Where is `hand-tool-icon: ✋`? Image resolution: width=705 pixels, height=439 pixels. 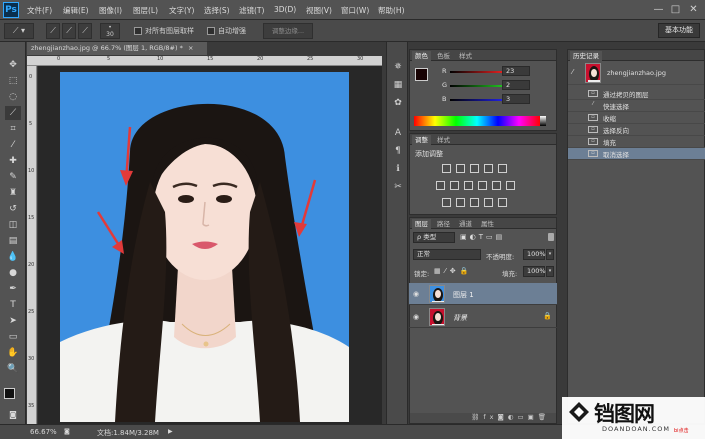 hand-tool-icon: ✋ is located at coordinates (13, 353).